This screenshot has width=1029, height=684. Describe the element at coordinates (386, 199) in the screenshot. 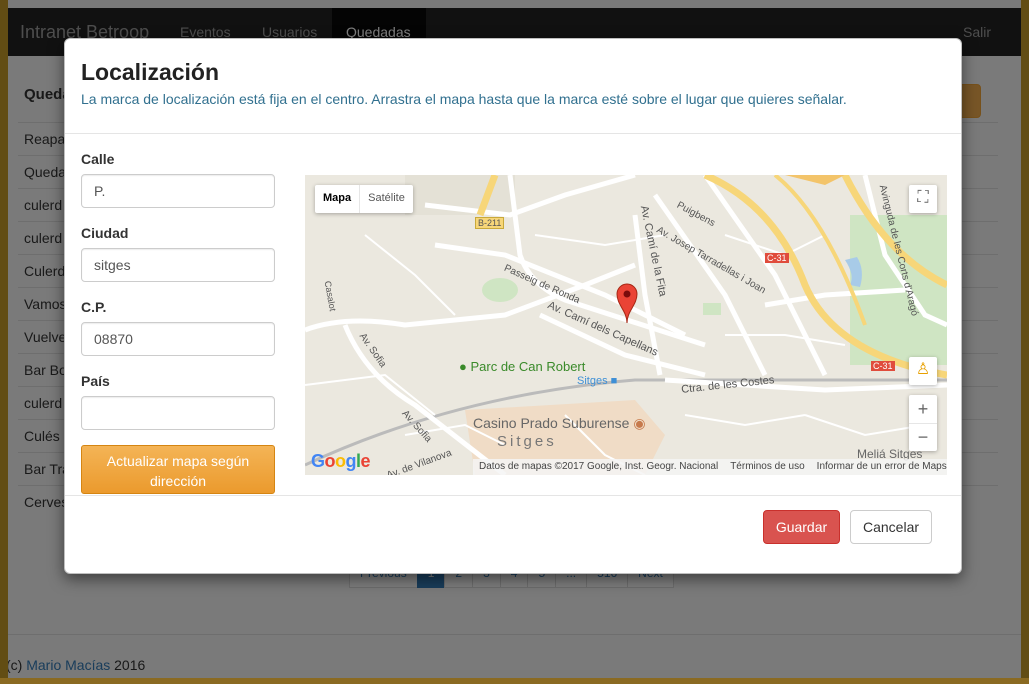

I see `map-type-satelite: Satélite` at that location.